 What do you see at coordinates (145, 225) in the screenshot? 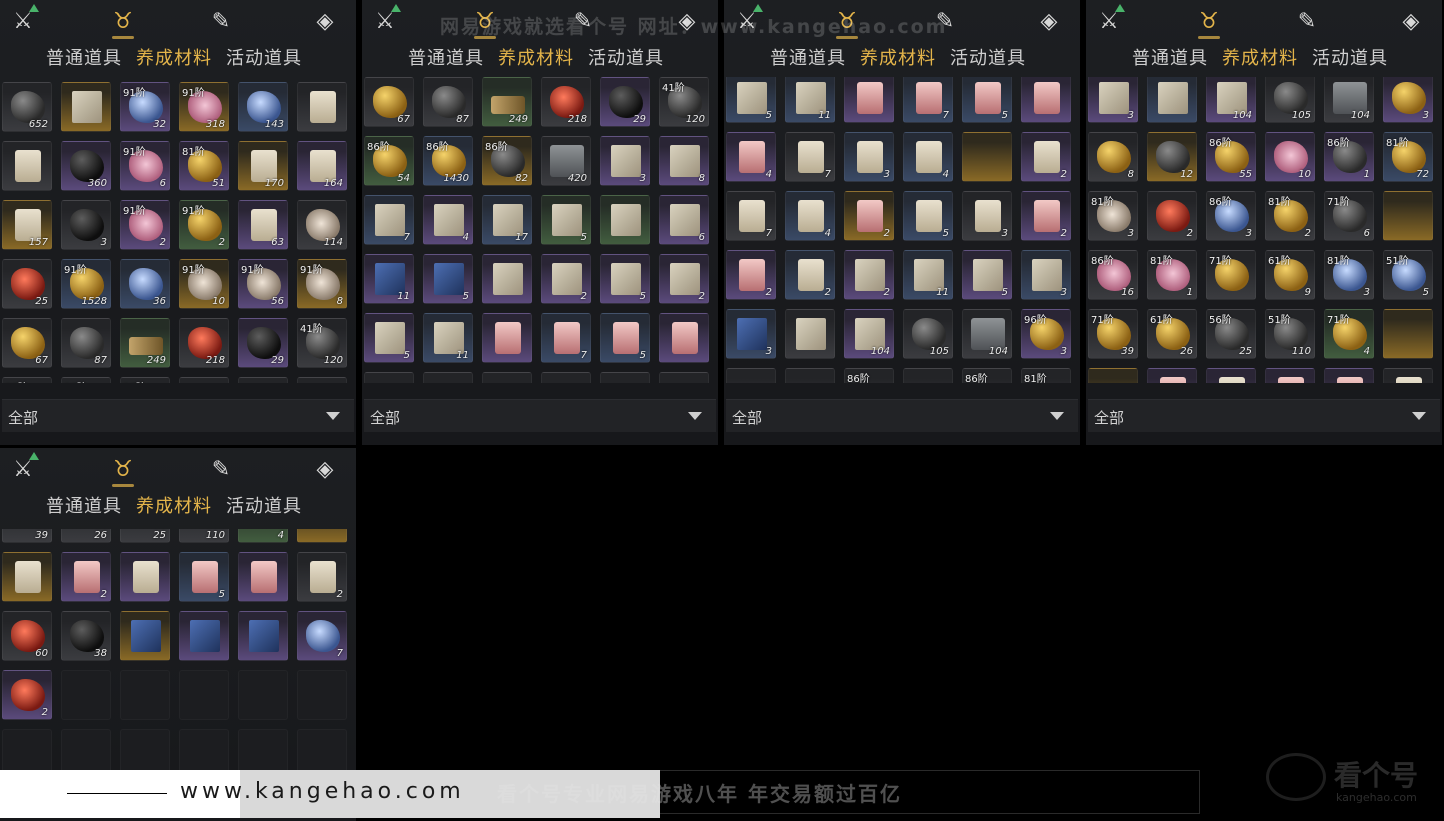
I see `item-slot: 91阶 2` at bounding box center [145, 225].